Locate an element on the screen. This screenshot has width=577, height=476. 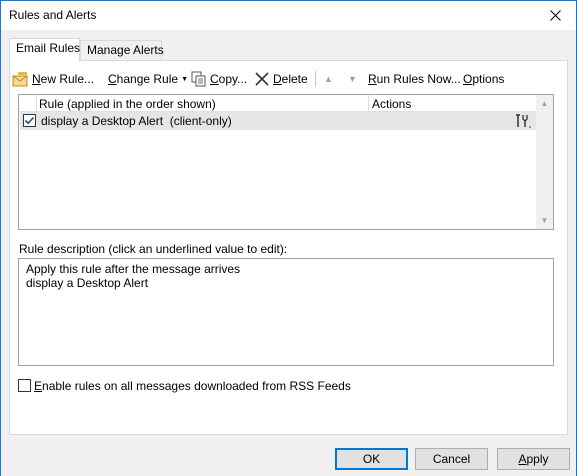
move-down-button: ▼ is located at coordinates (352, 79).